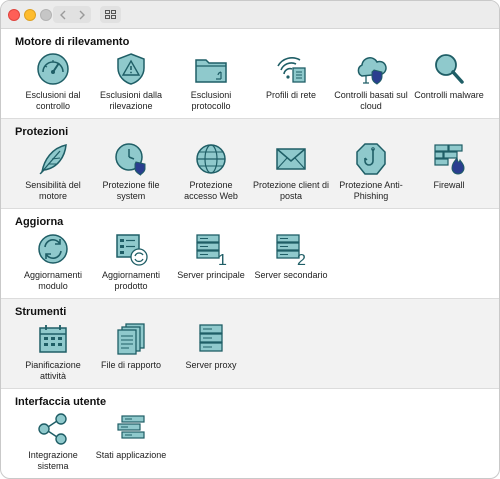 The image size is (500, 479). I want to click on pref-aggiornamenti-prodotto: Aggiornamenti prodotto, so click(131, 262).